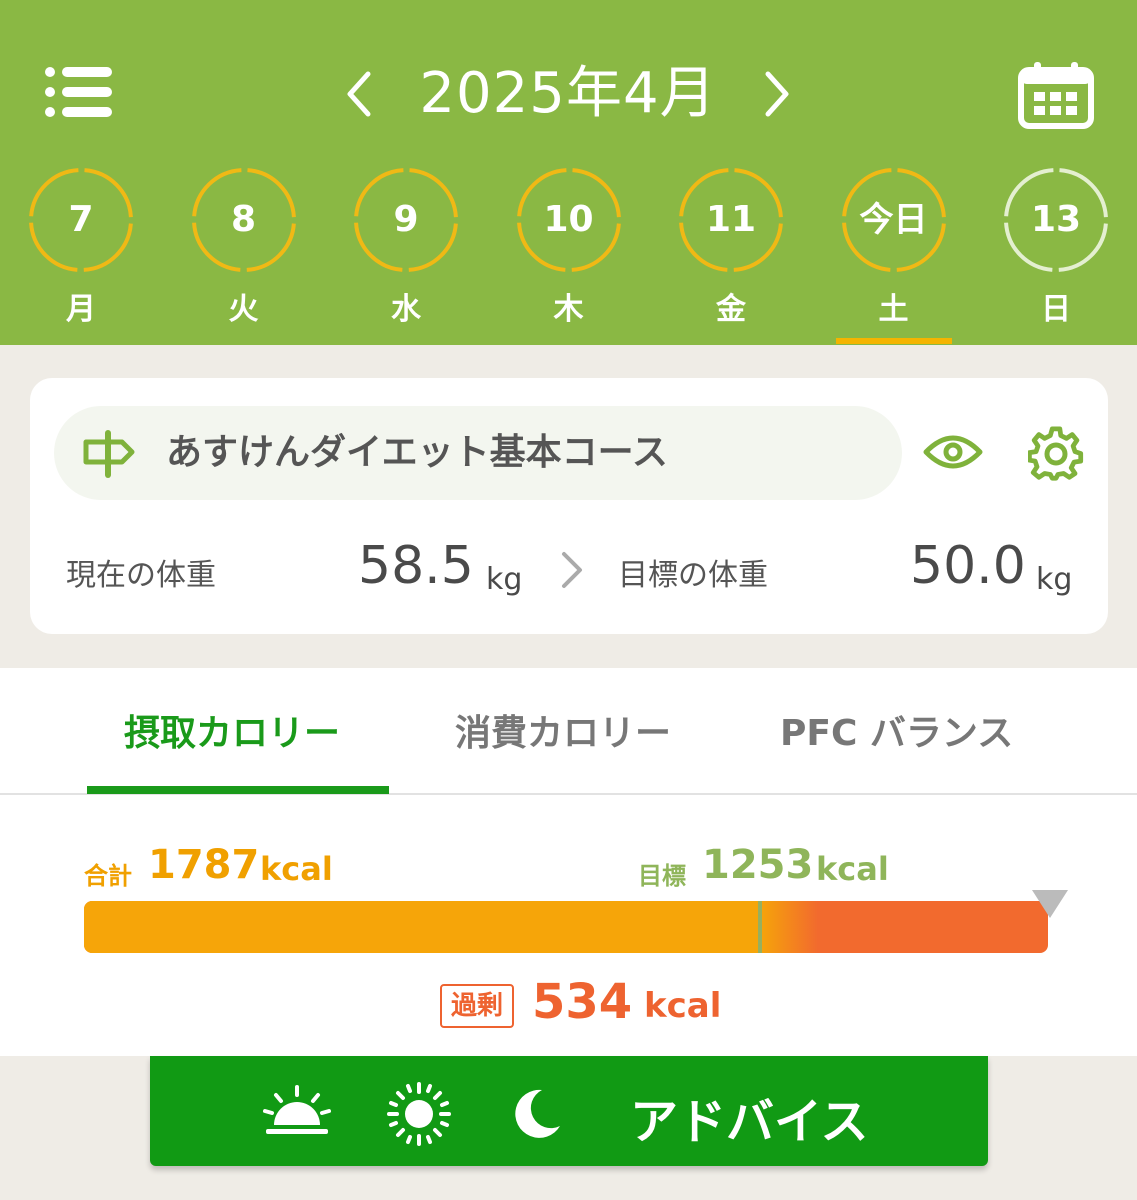 This screenshot has height=1200, width=1137. What do you see at coordinates (1056, 251) in the screenshot?
I see `day-13: 13 日` at bounding box center [1056, 251].